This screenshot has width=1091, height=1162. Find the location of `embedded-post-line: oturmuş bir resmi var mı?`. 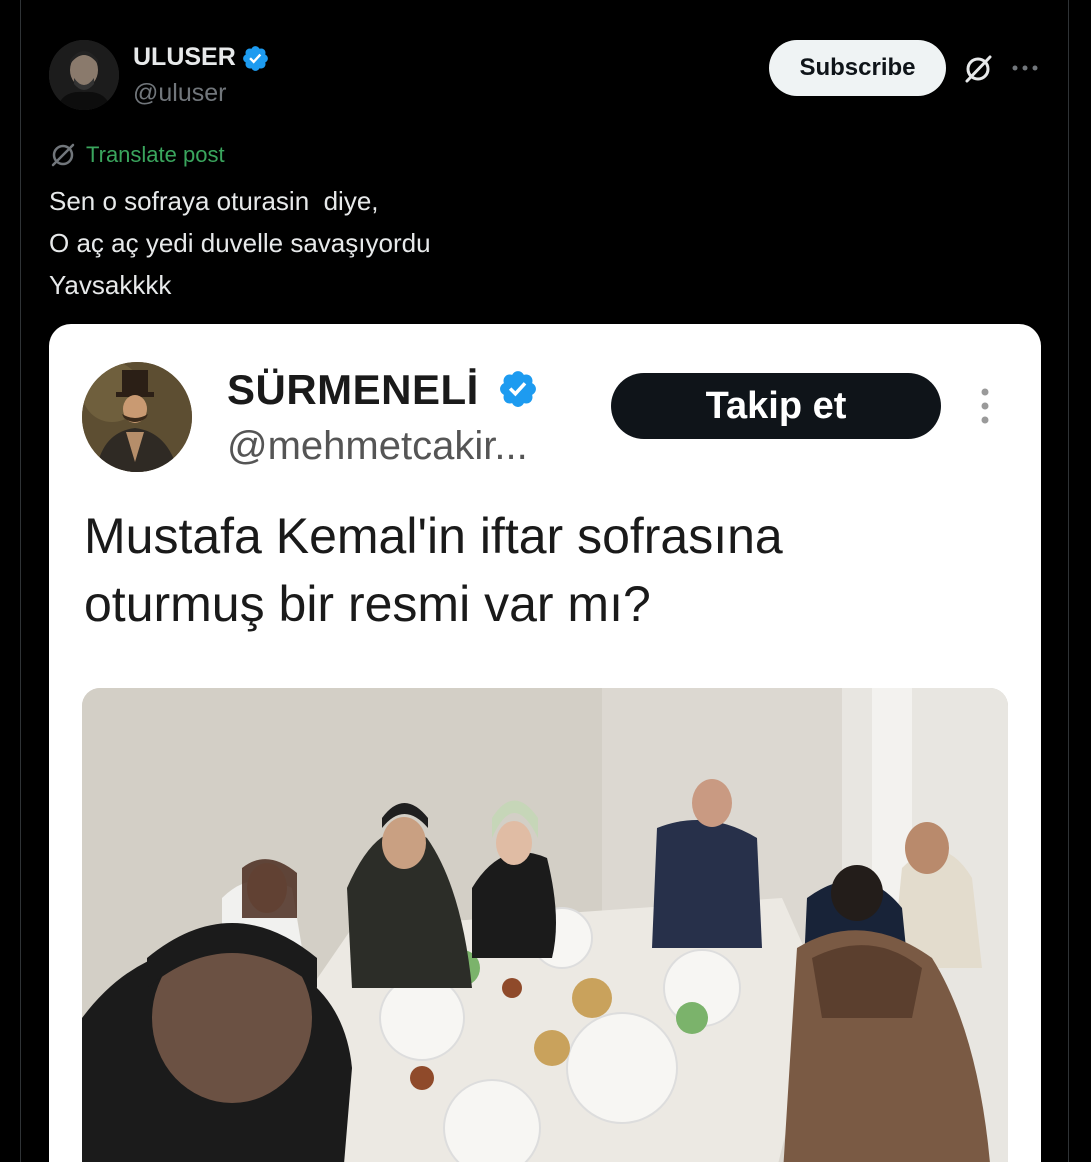

embedded-post-line: oturmuş bir resmi var mı? is located at coordinates (367, 604).